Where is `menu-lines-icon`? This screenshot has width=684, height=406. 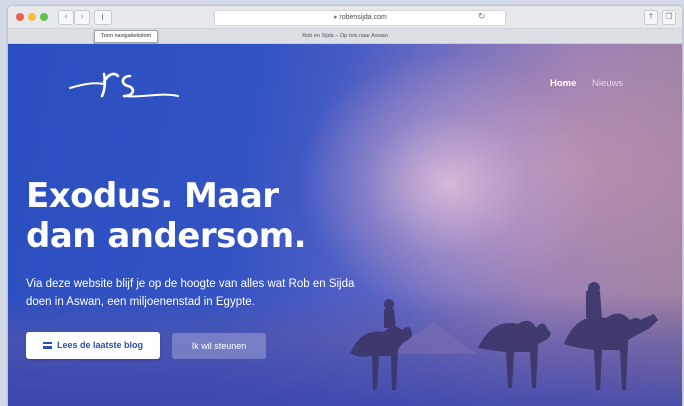
menu-lines-icon is located at coordinates (47, 346).